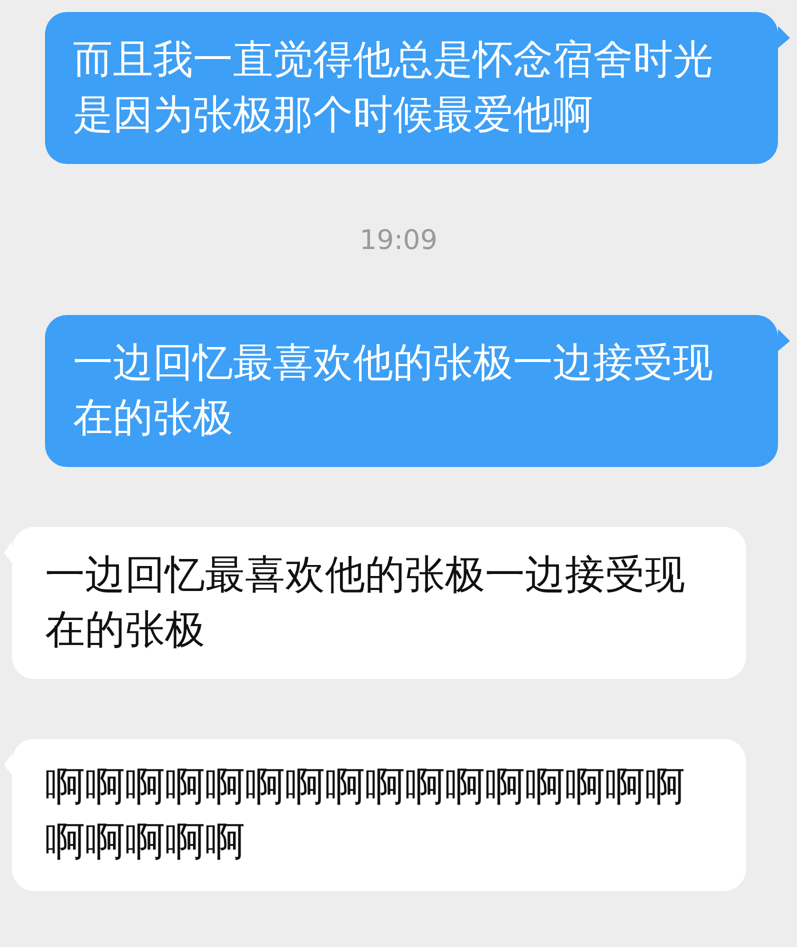 The width and height of the screenshot is (797, 947). I want to click on received-message-bubble: 一边回忆最喜欢他的张极一边接受现在的张极, so click(379, 603).